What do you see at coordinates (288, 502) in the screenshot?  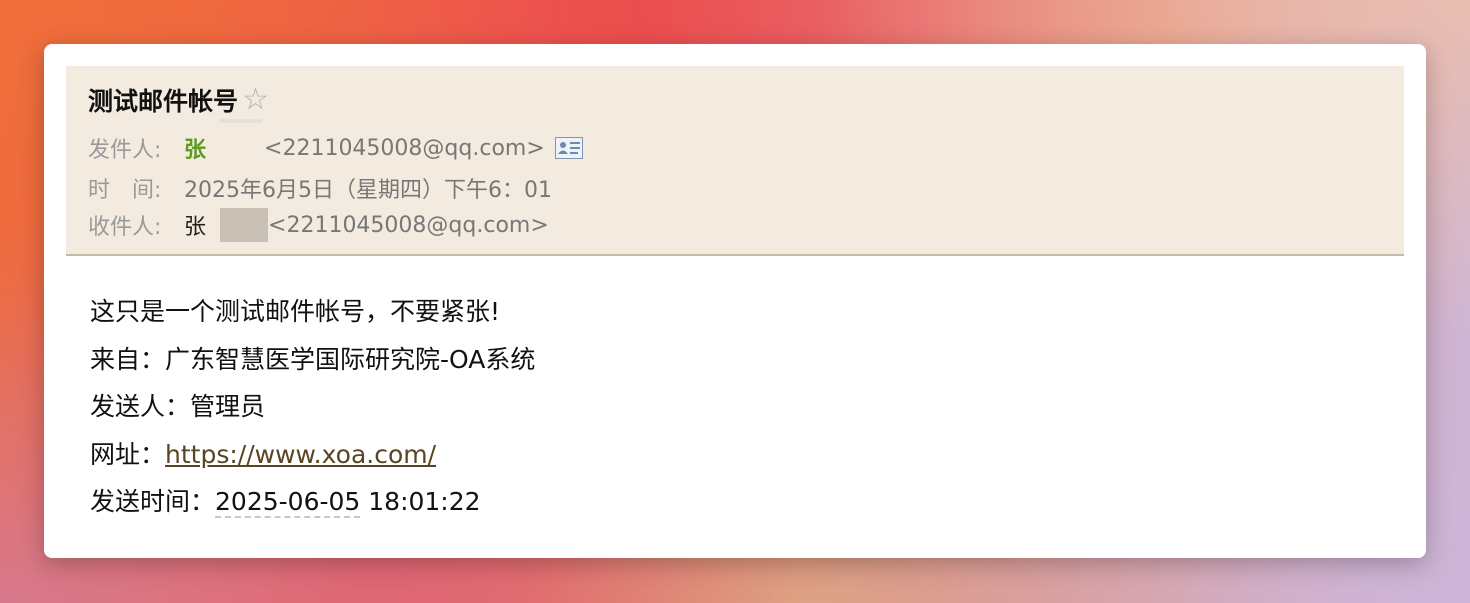 I see `sent-date: 2025-06-05` at bounding box center [288, 502].